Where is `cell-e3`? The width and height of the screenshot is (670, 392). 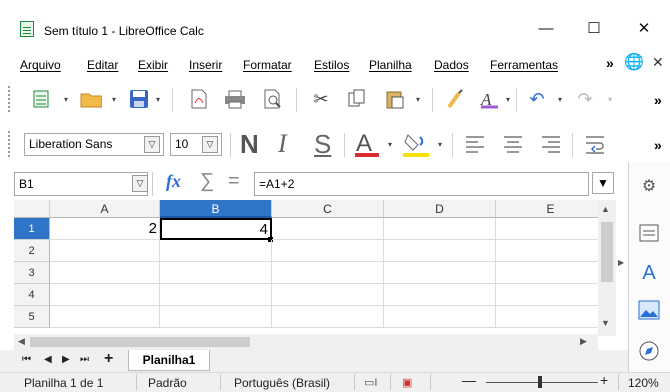
cell-e3 is located at coordinates (551, 273).